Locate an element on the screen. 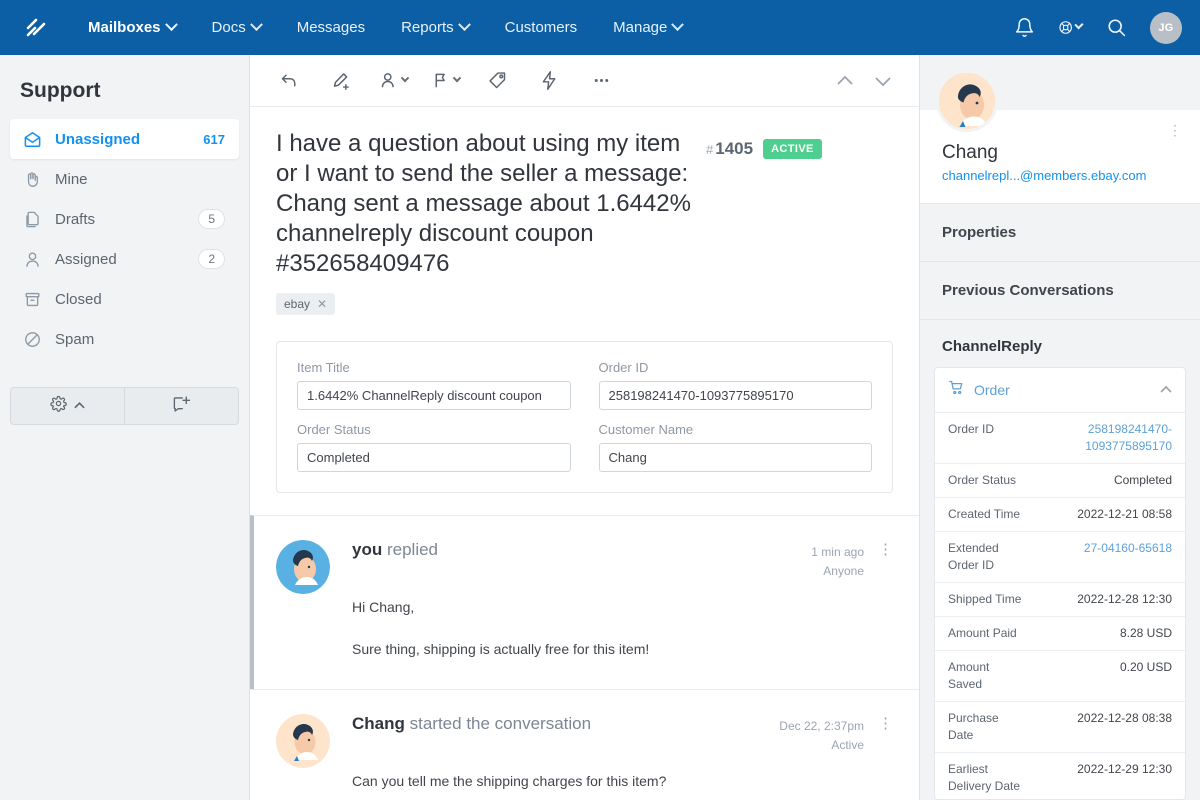 This screenshot has width=1200, height=800. sidebar-item-label: Closed is located at coordinates (78, 299).